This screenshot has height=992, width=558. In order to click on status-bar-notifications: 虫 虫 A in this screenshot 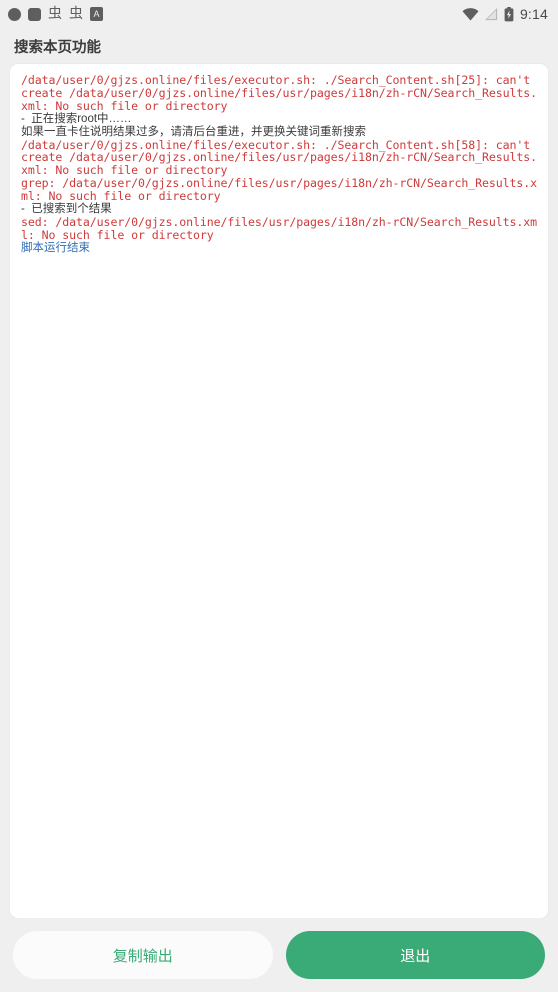, I will do `click(55, 14)`.